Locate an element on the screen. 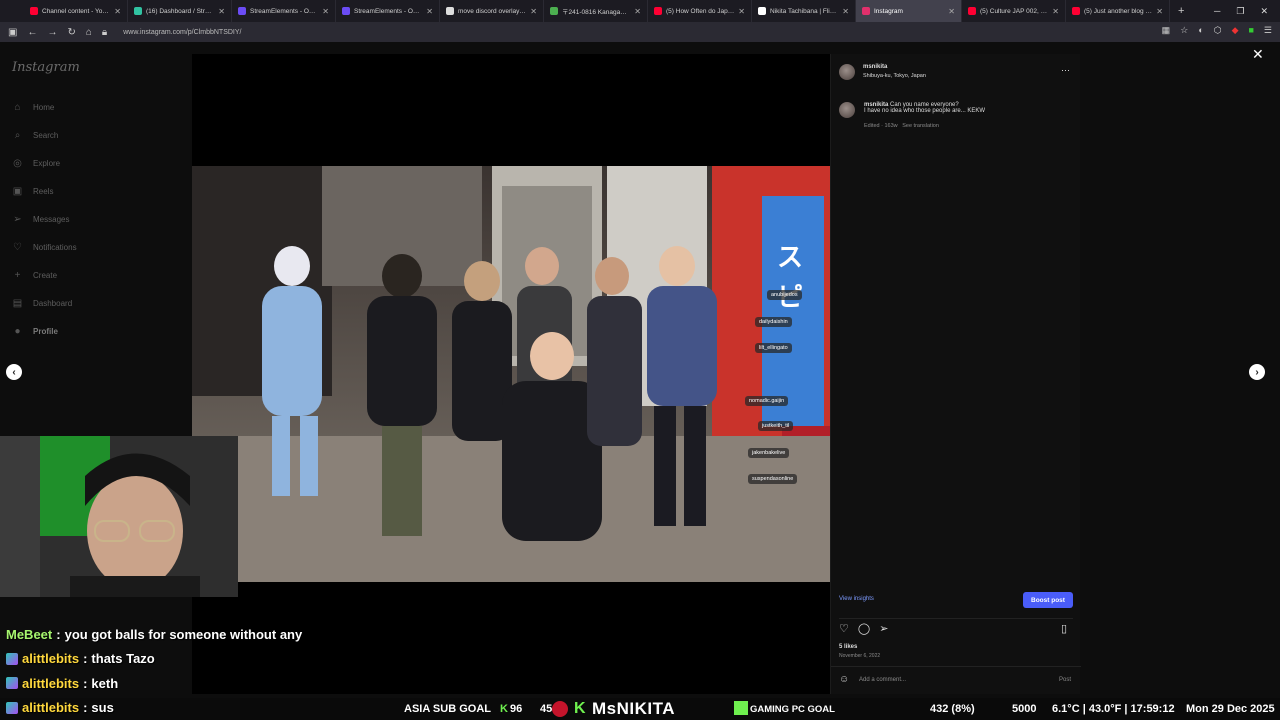 The image size is (1280, 720). sidebar-item-create: + Create is located at coordinates (34, 275).